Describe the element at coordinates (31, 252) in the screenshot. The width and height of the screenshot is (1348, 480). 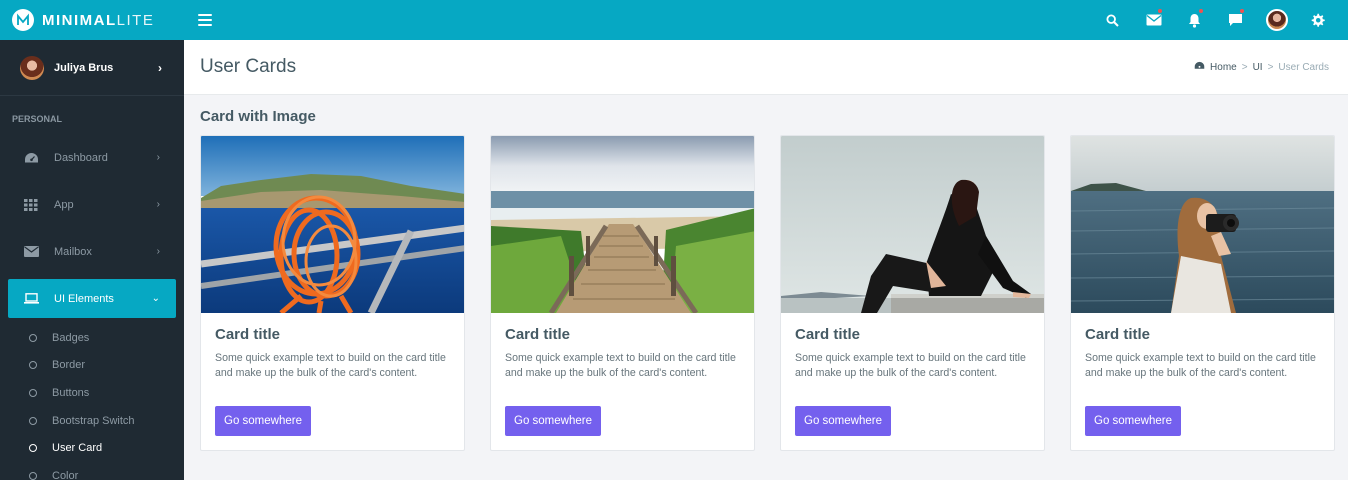
I see `envelope-icon` at that location.